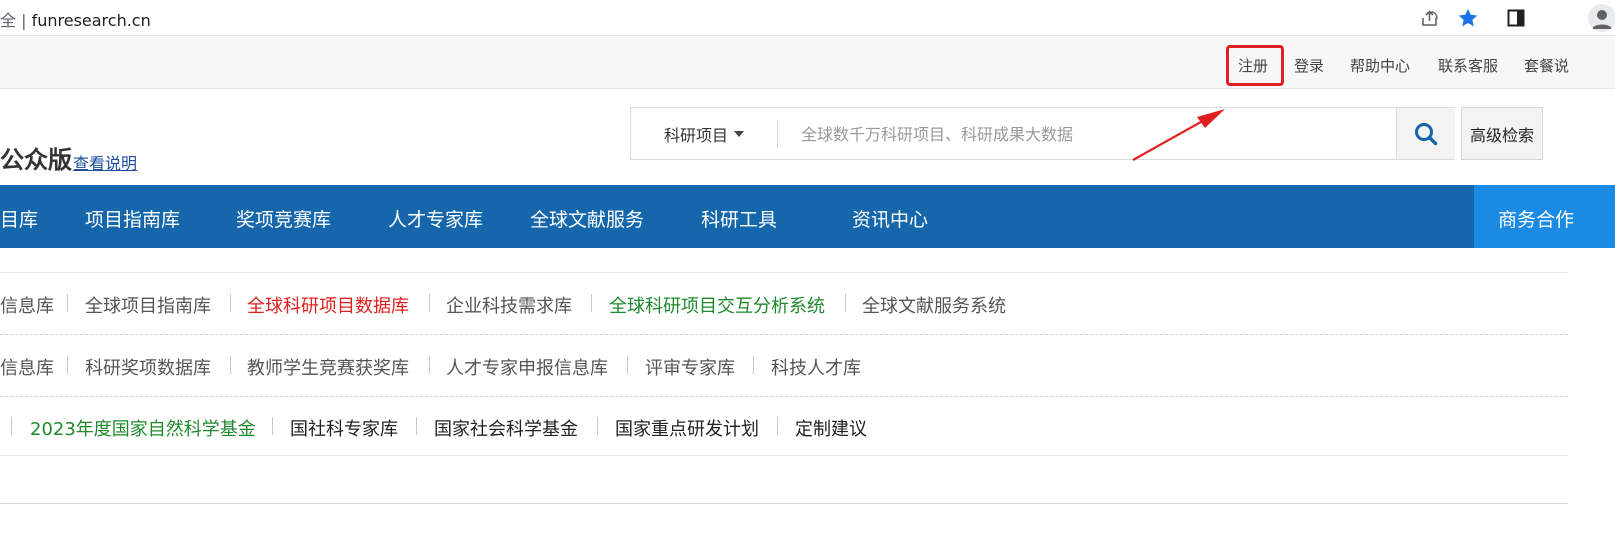 The width and height of the screenshot is (1615, 539). What do you see at coordinates (148, 305) in the screenshot?
I see `row1-link: 全球项目指南库` at bounding box center [148, 305].